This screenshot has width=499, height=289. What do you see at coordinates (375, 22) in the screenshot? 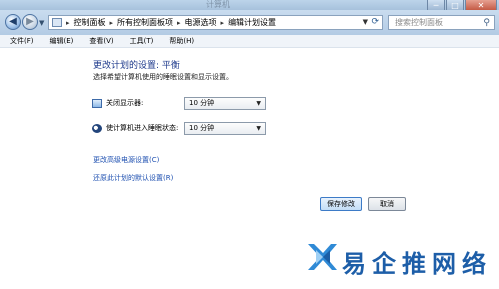
I see `refresh-icon: ⟳` at bounding box center [375, 22].